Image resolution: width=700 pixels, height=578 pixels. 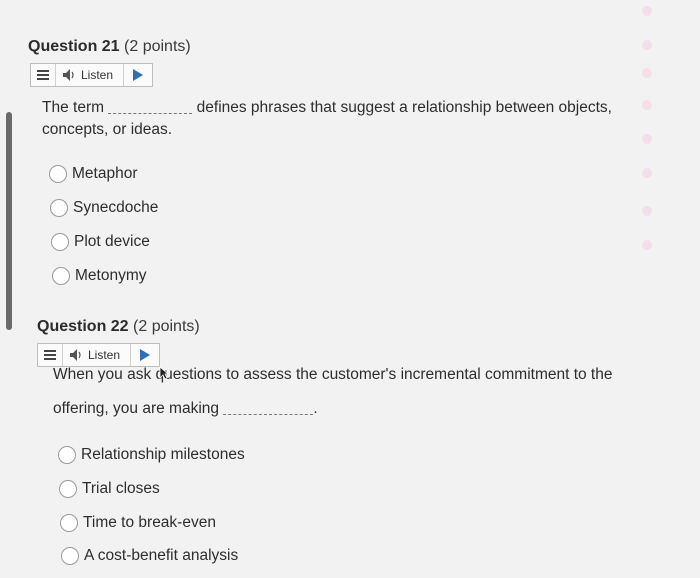 What do you see at coordinates (151, 455) in the screenshot?
I see `option-relationship-milestones: Relationship milestones` at bounding box center [151, 455].